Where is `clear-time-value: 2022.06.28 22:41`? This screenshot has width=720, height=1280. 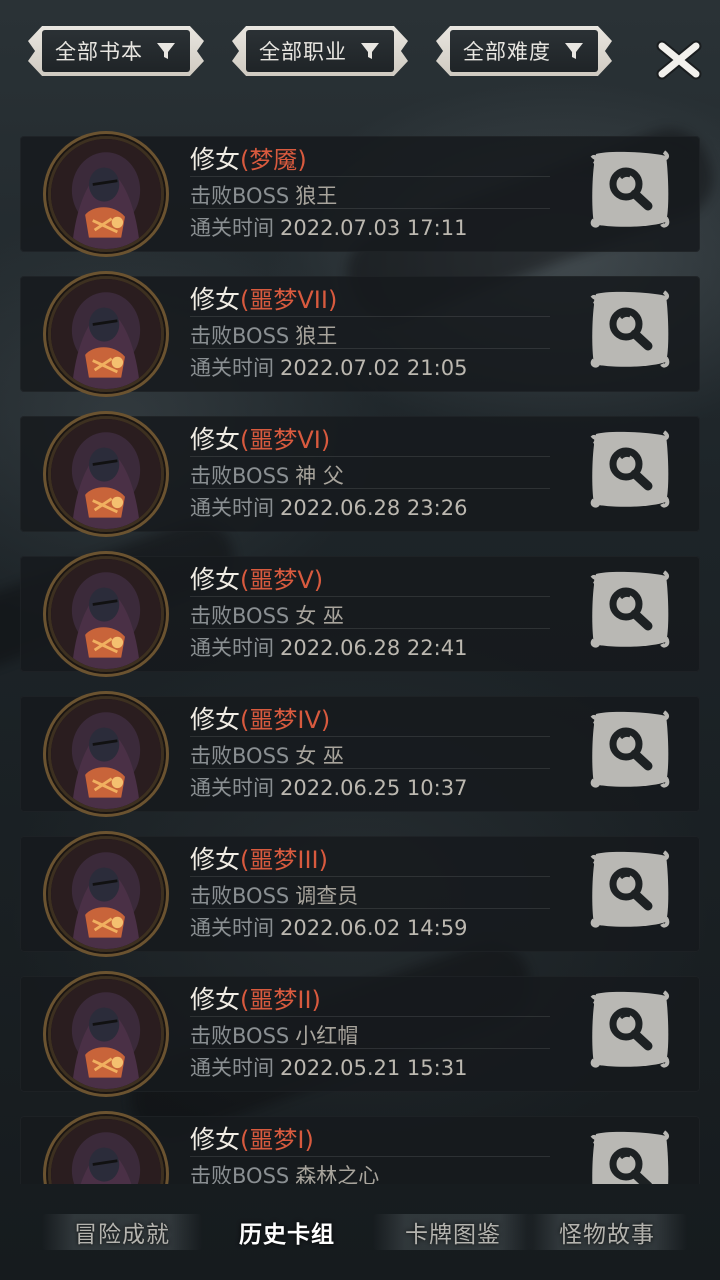 clear-time-value: 2022.06.28 22:41 is located at coordinates (374, 648).